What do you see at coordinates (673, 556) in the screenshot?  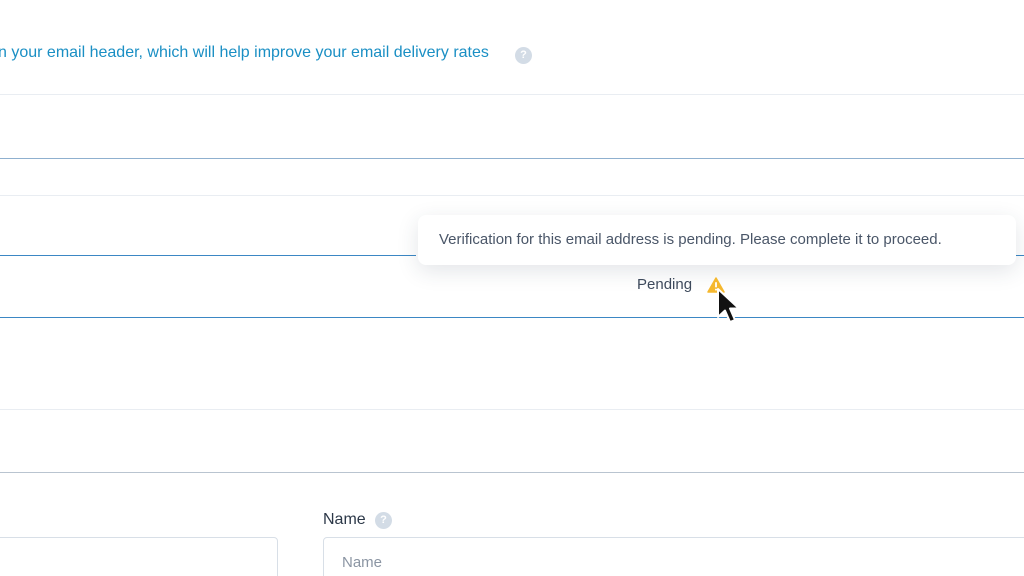 I see `name-input` at bounding box center [673, 556].